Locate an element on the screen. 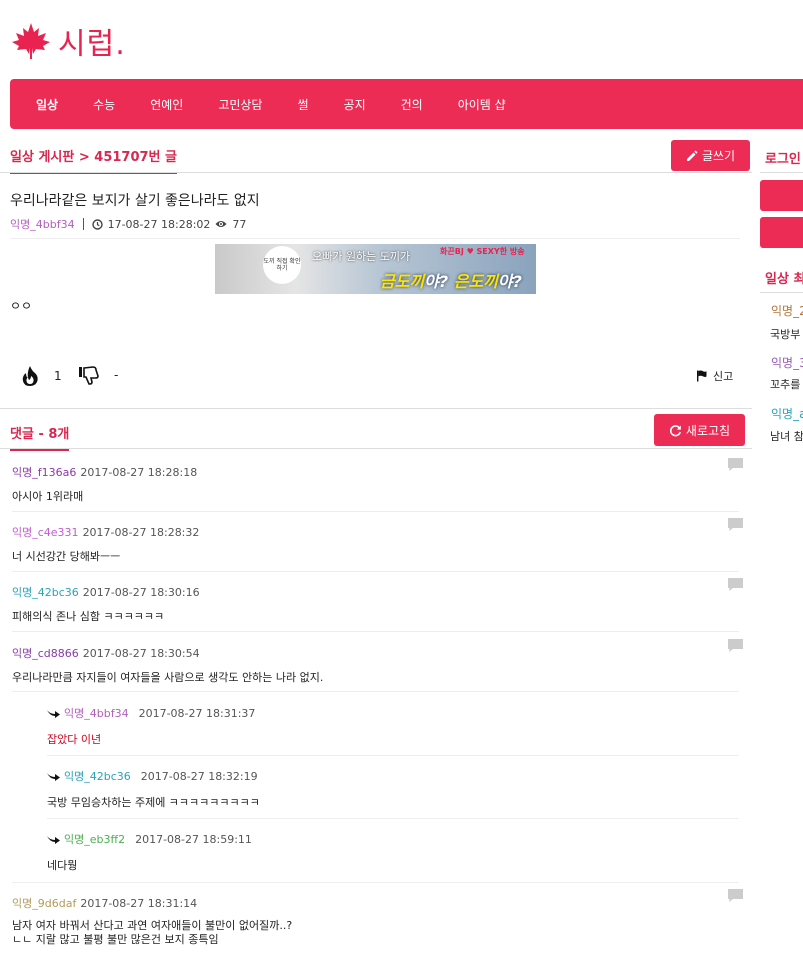 The height and width of the screenshot is (960, 803). like-count: 1 is located at coordinates (58, 376).